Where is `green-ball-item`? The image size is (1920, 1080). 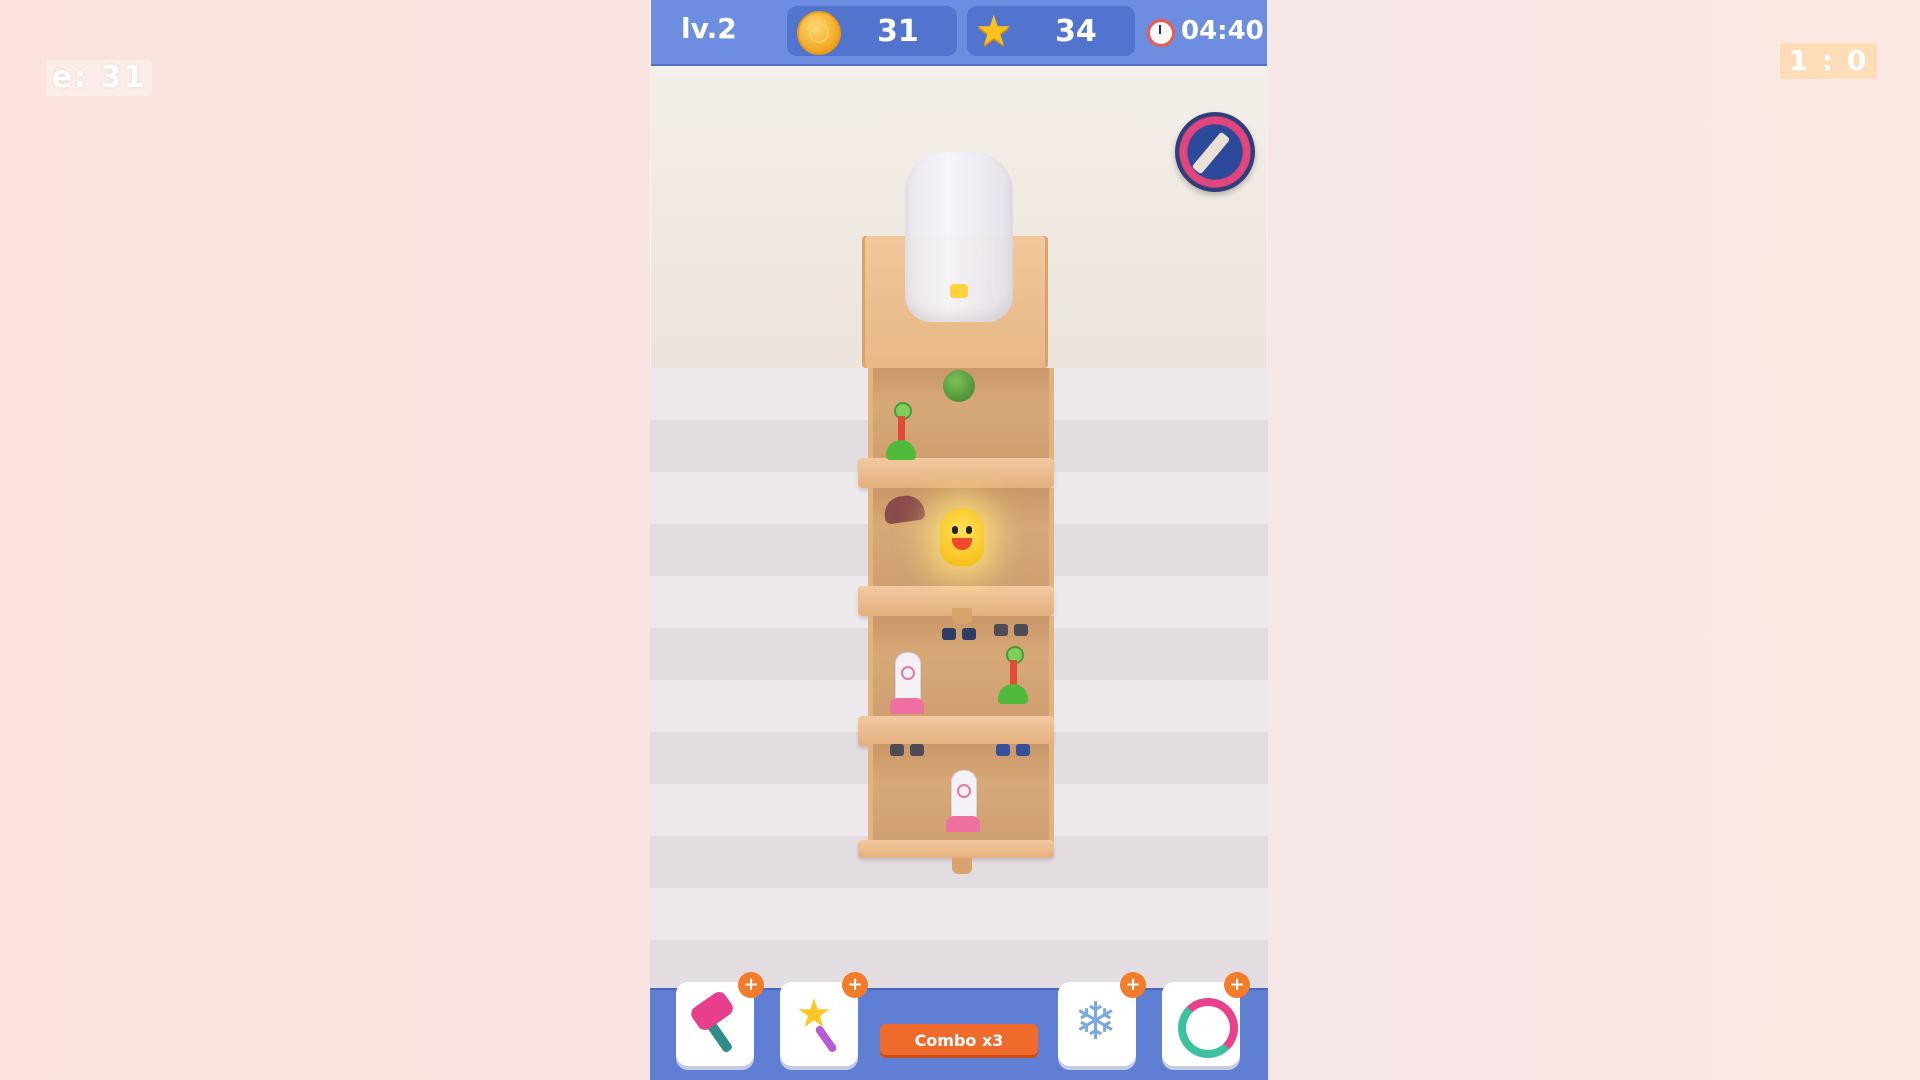
green-ball-item is located at coordinates (959, 386).